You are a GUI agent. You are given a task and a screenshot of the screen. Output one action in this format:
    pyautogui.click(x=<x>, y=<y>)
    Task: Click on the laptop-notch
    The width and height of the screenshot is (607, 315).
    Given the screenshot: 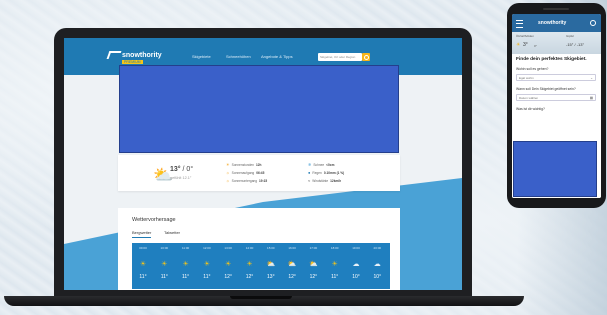 What is the action you would take?
    pyautogui.click(x=261, y=297)
    